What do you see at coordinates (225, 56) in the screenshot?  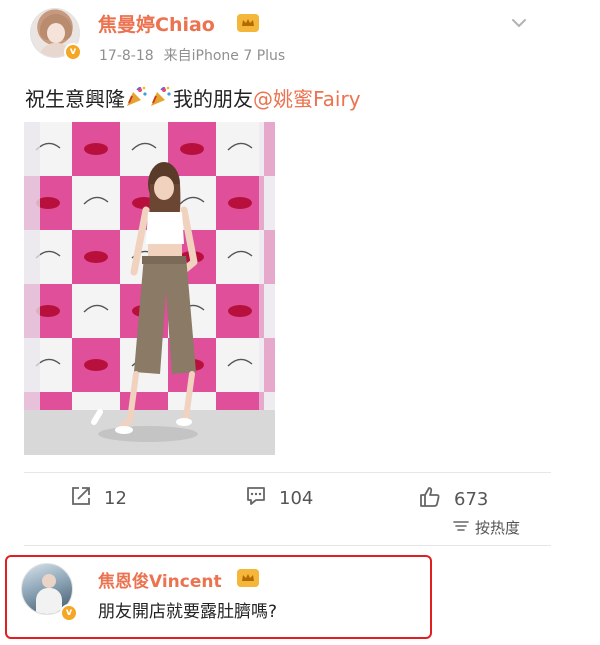 I see `post-source: 来自iPhone 7 Plus` at bounding box center [225, 56].